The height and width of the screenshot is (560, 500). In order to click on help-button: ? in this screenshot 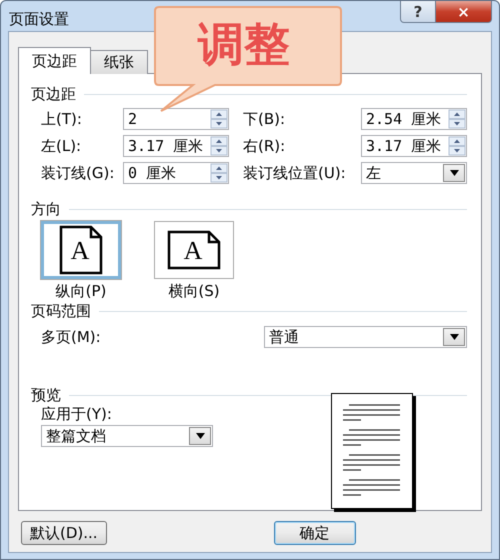, I will do `click(418, 12)`.